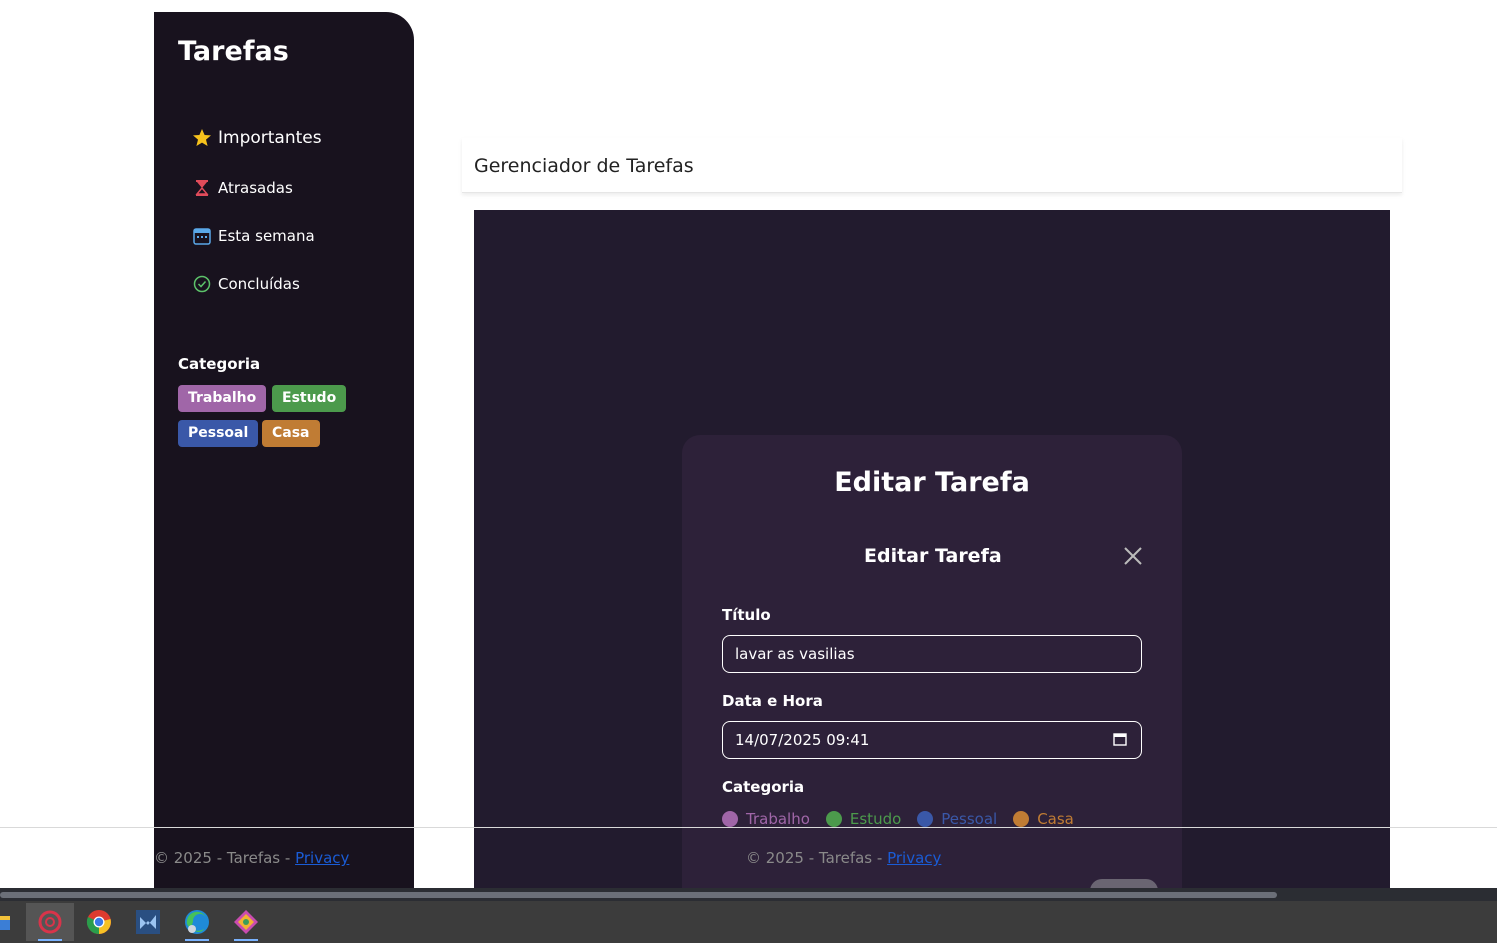 The width and height of the screenshot is (1497, 943). Describe the element at coordinates (778, 819) in the screenshot. I see `radio-label-trabalho: Trabalho` at that location.